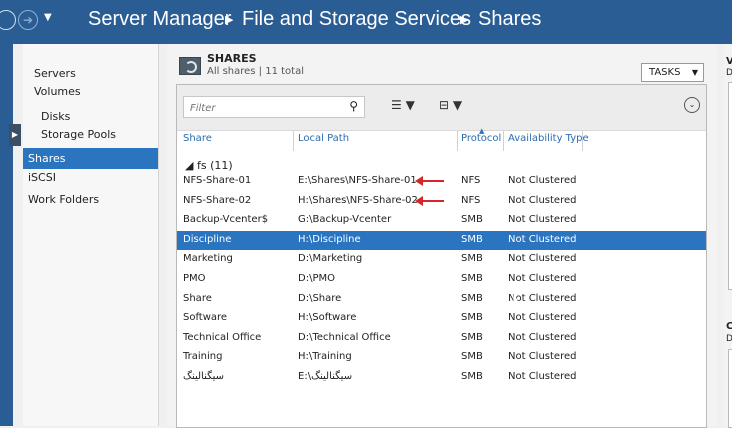 This screenshot has width=732, height=428. Describe the element at coordinates (203, 357) in the screenshot. I see `cell-share: Training` at that location.